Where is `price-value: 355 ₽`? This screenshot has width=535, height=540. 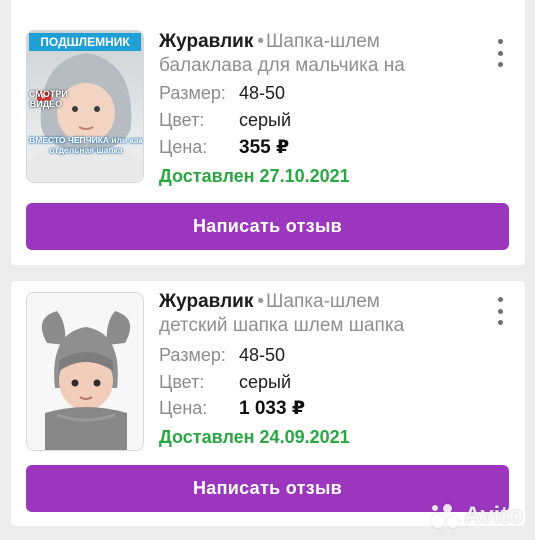 price-value: 355 ₽ is located at coordinates (264, 147).